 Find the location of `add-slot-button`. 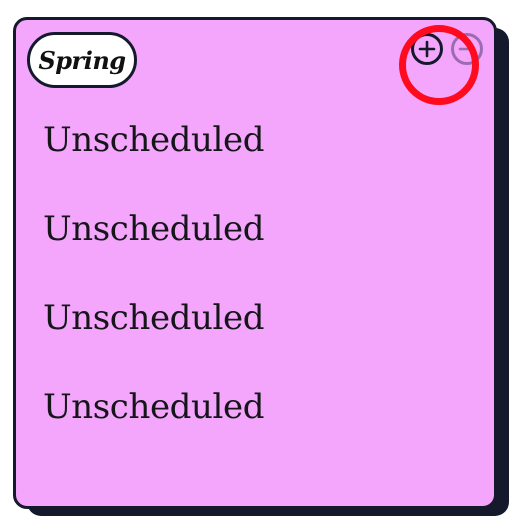

add-slot-button is located at coordinates (427, 49).